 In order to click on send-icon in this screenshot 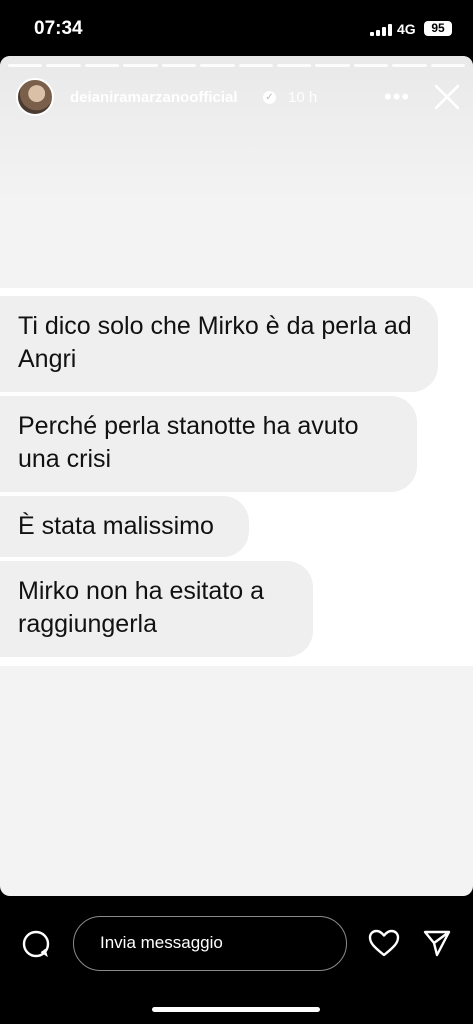, I will do `click(437, 943)`.